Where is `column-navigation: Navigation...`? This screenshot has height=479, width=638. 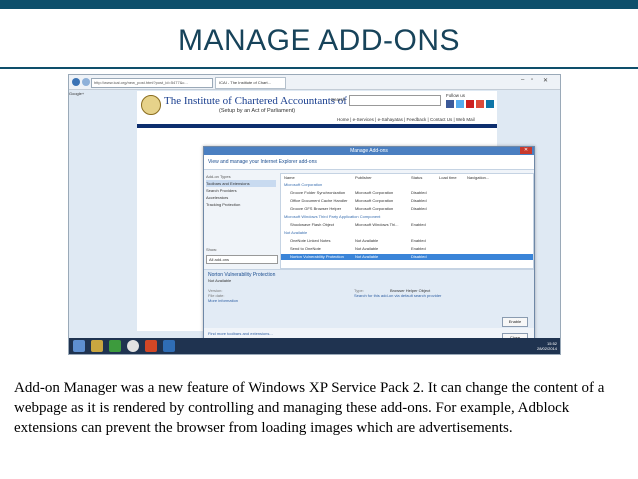 column-navigation: Navigation... is located at coordinates (478, 177).